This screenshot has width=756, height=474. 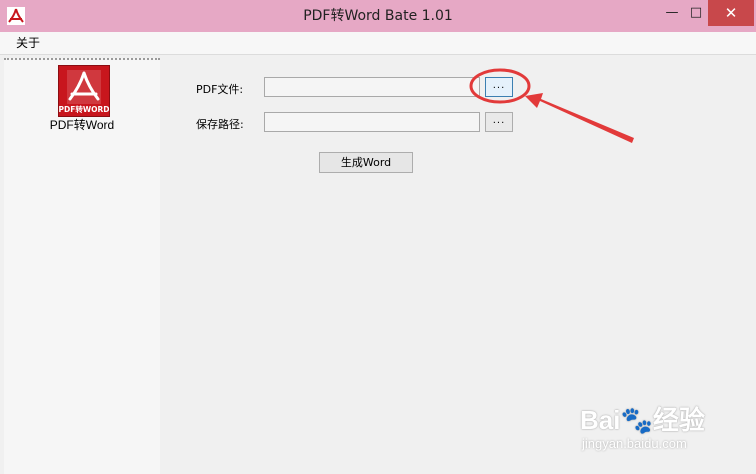 What do you see at coordinates (642, 420) in the screenshot?
I see `baidu-watermark-logo: Bai🐾经验` at bounding box center [642, 420].